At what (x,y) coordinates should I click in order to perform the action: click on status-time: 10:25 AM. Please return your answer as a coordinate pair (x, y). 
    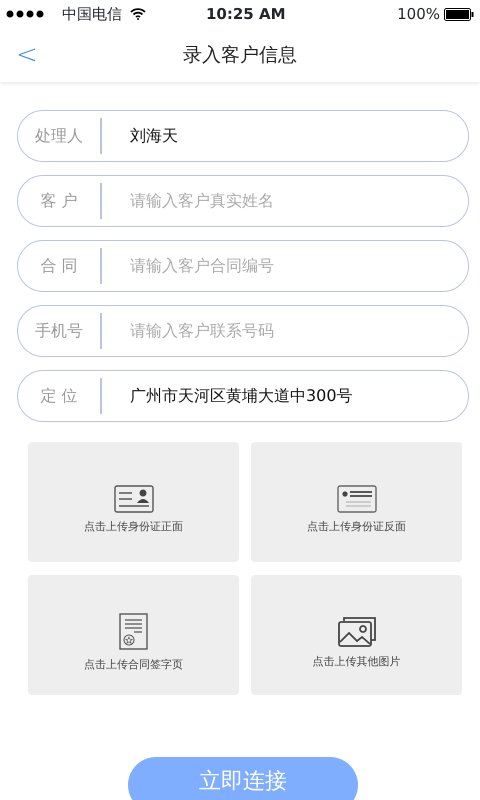
    Looking at the image, I should click on (246, 14).